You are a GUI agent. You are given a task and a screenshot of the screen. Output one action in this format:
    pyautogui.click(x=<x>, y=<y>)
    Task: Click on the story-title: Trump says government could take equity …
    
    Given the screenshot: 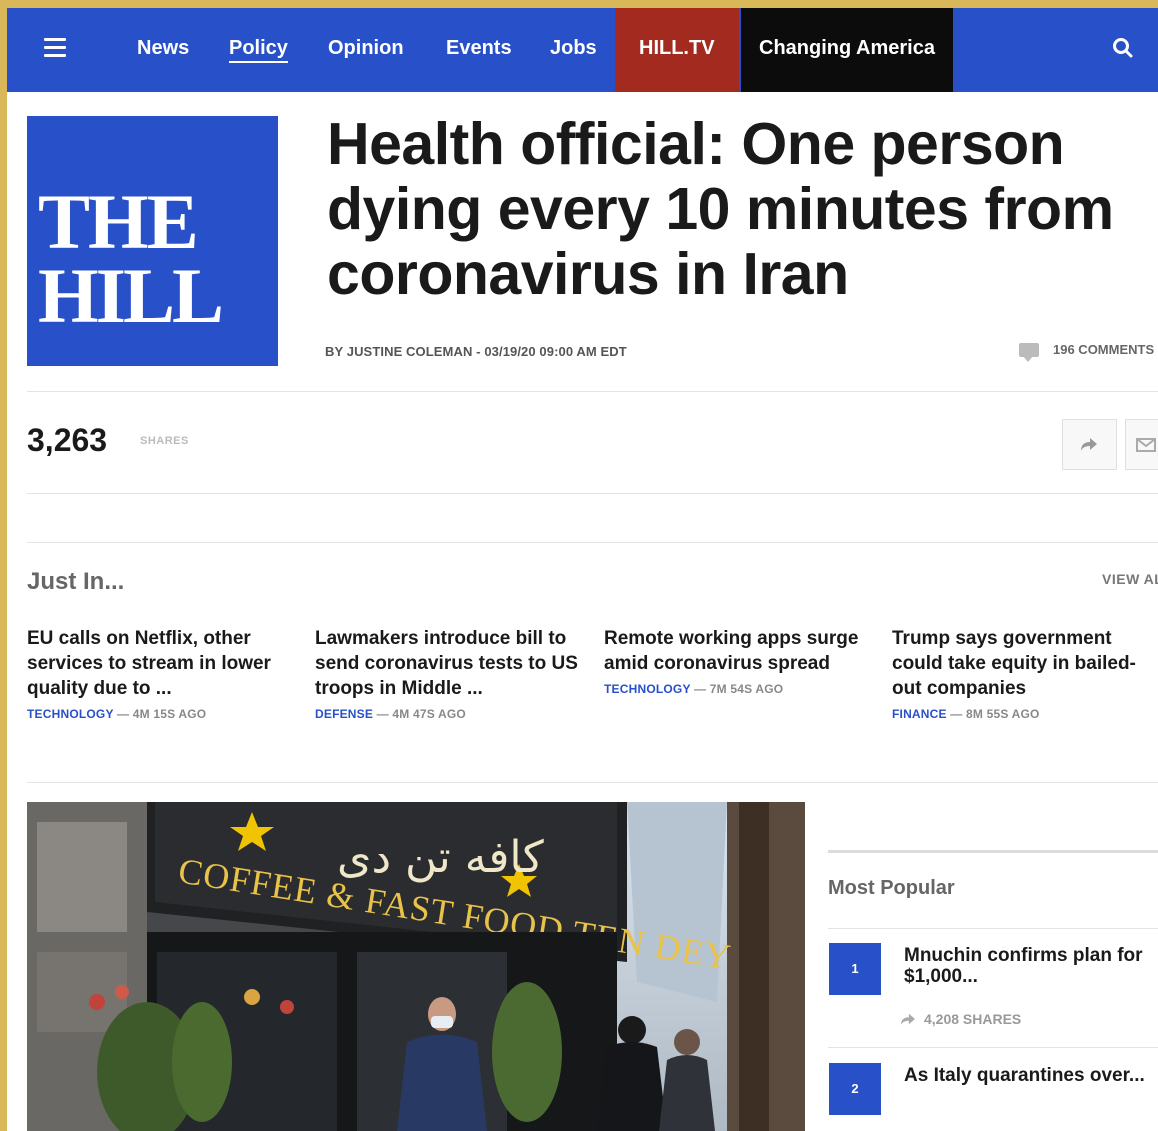 What is the action you would take?
    pyautogui.click(x=1024, y=663)
    